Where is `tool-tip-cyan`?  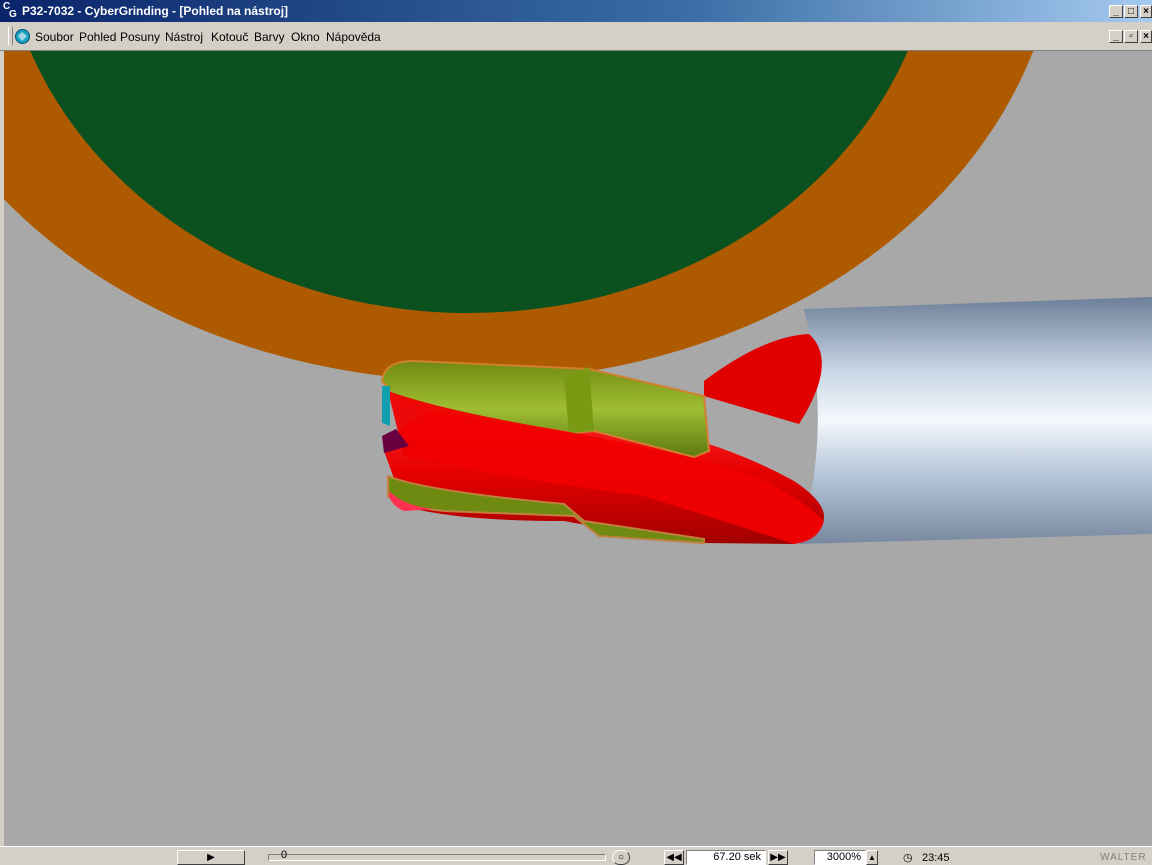 tool-tip-cyan is located at coordinates (386, 406).